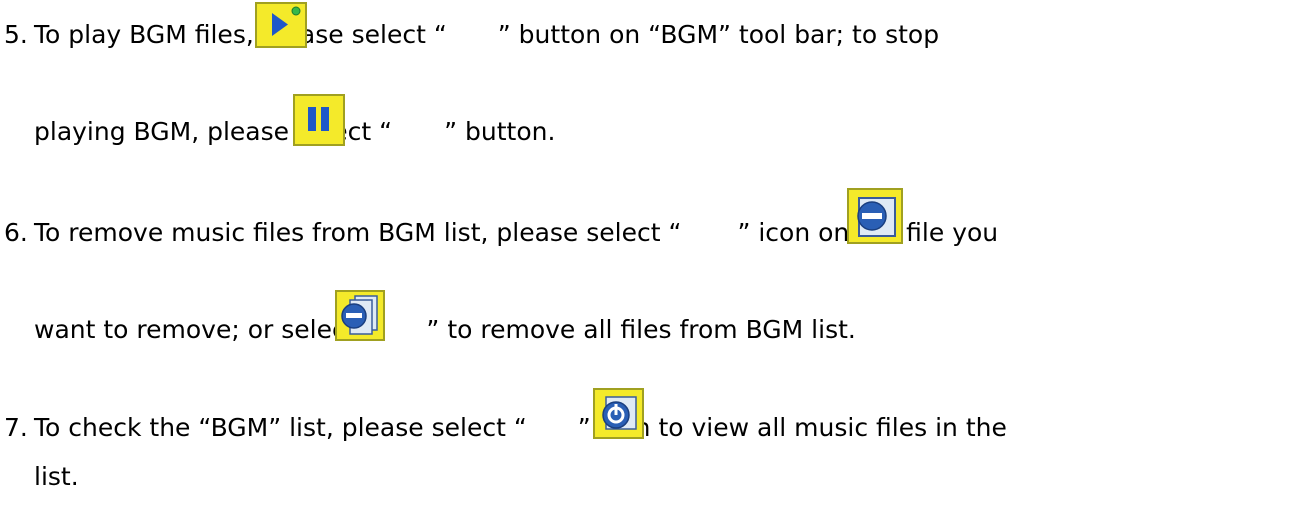  Describe the element at coordinates (319, 120) in the screenshot. I see `pause-button-icon` at that location.